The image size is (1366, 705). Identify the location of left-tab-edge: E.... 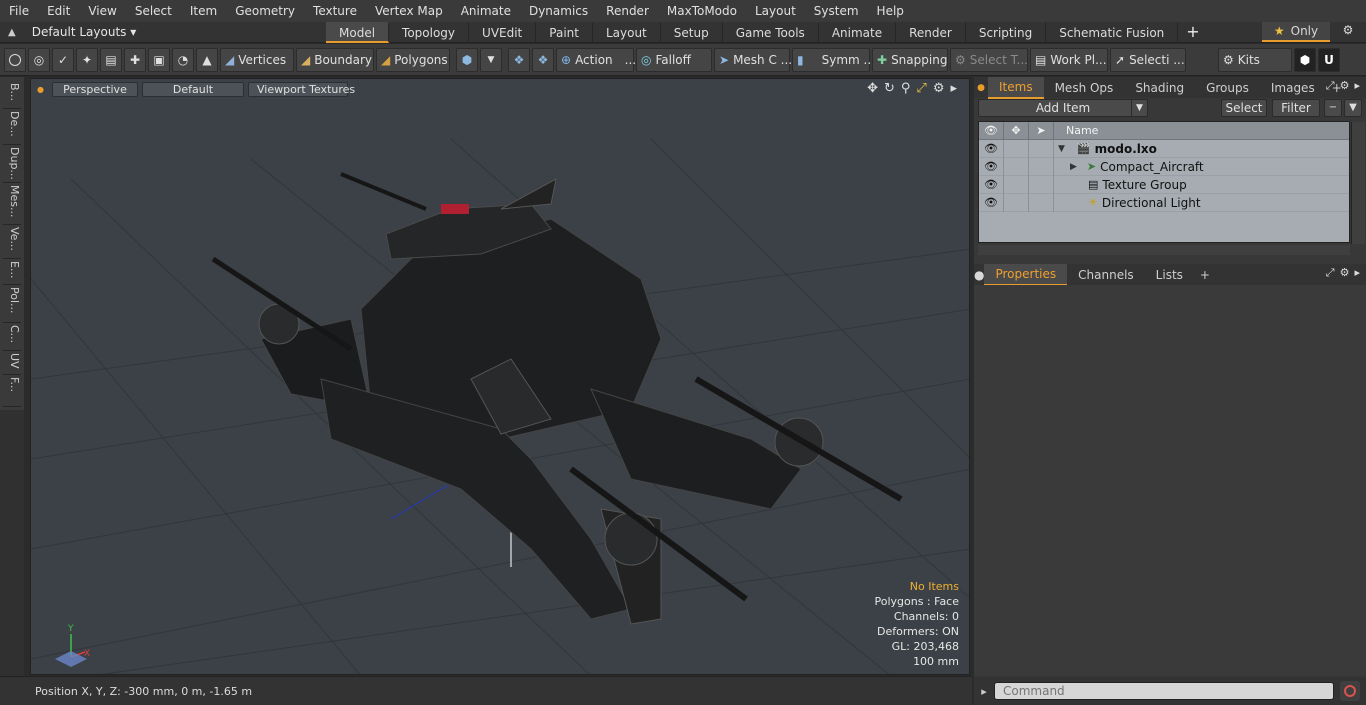
(12, 273).